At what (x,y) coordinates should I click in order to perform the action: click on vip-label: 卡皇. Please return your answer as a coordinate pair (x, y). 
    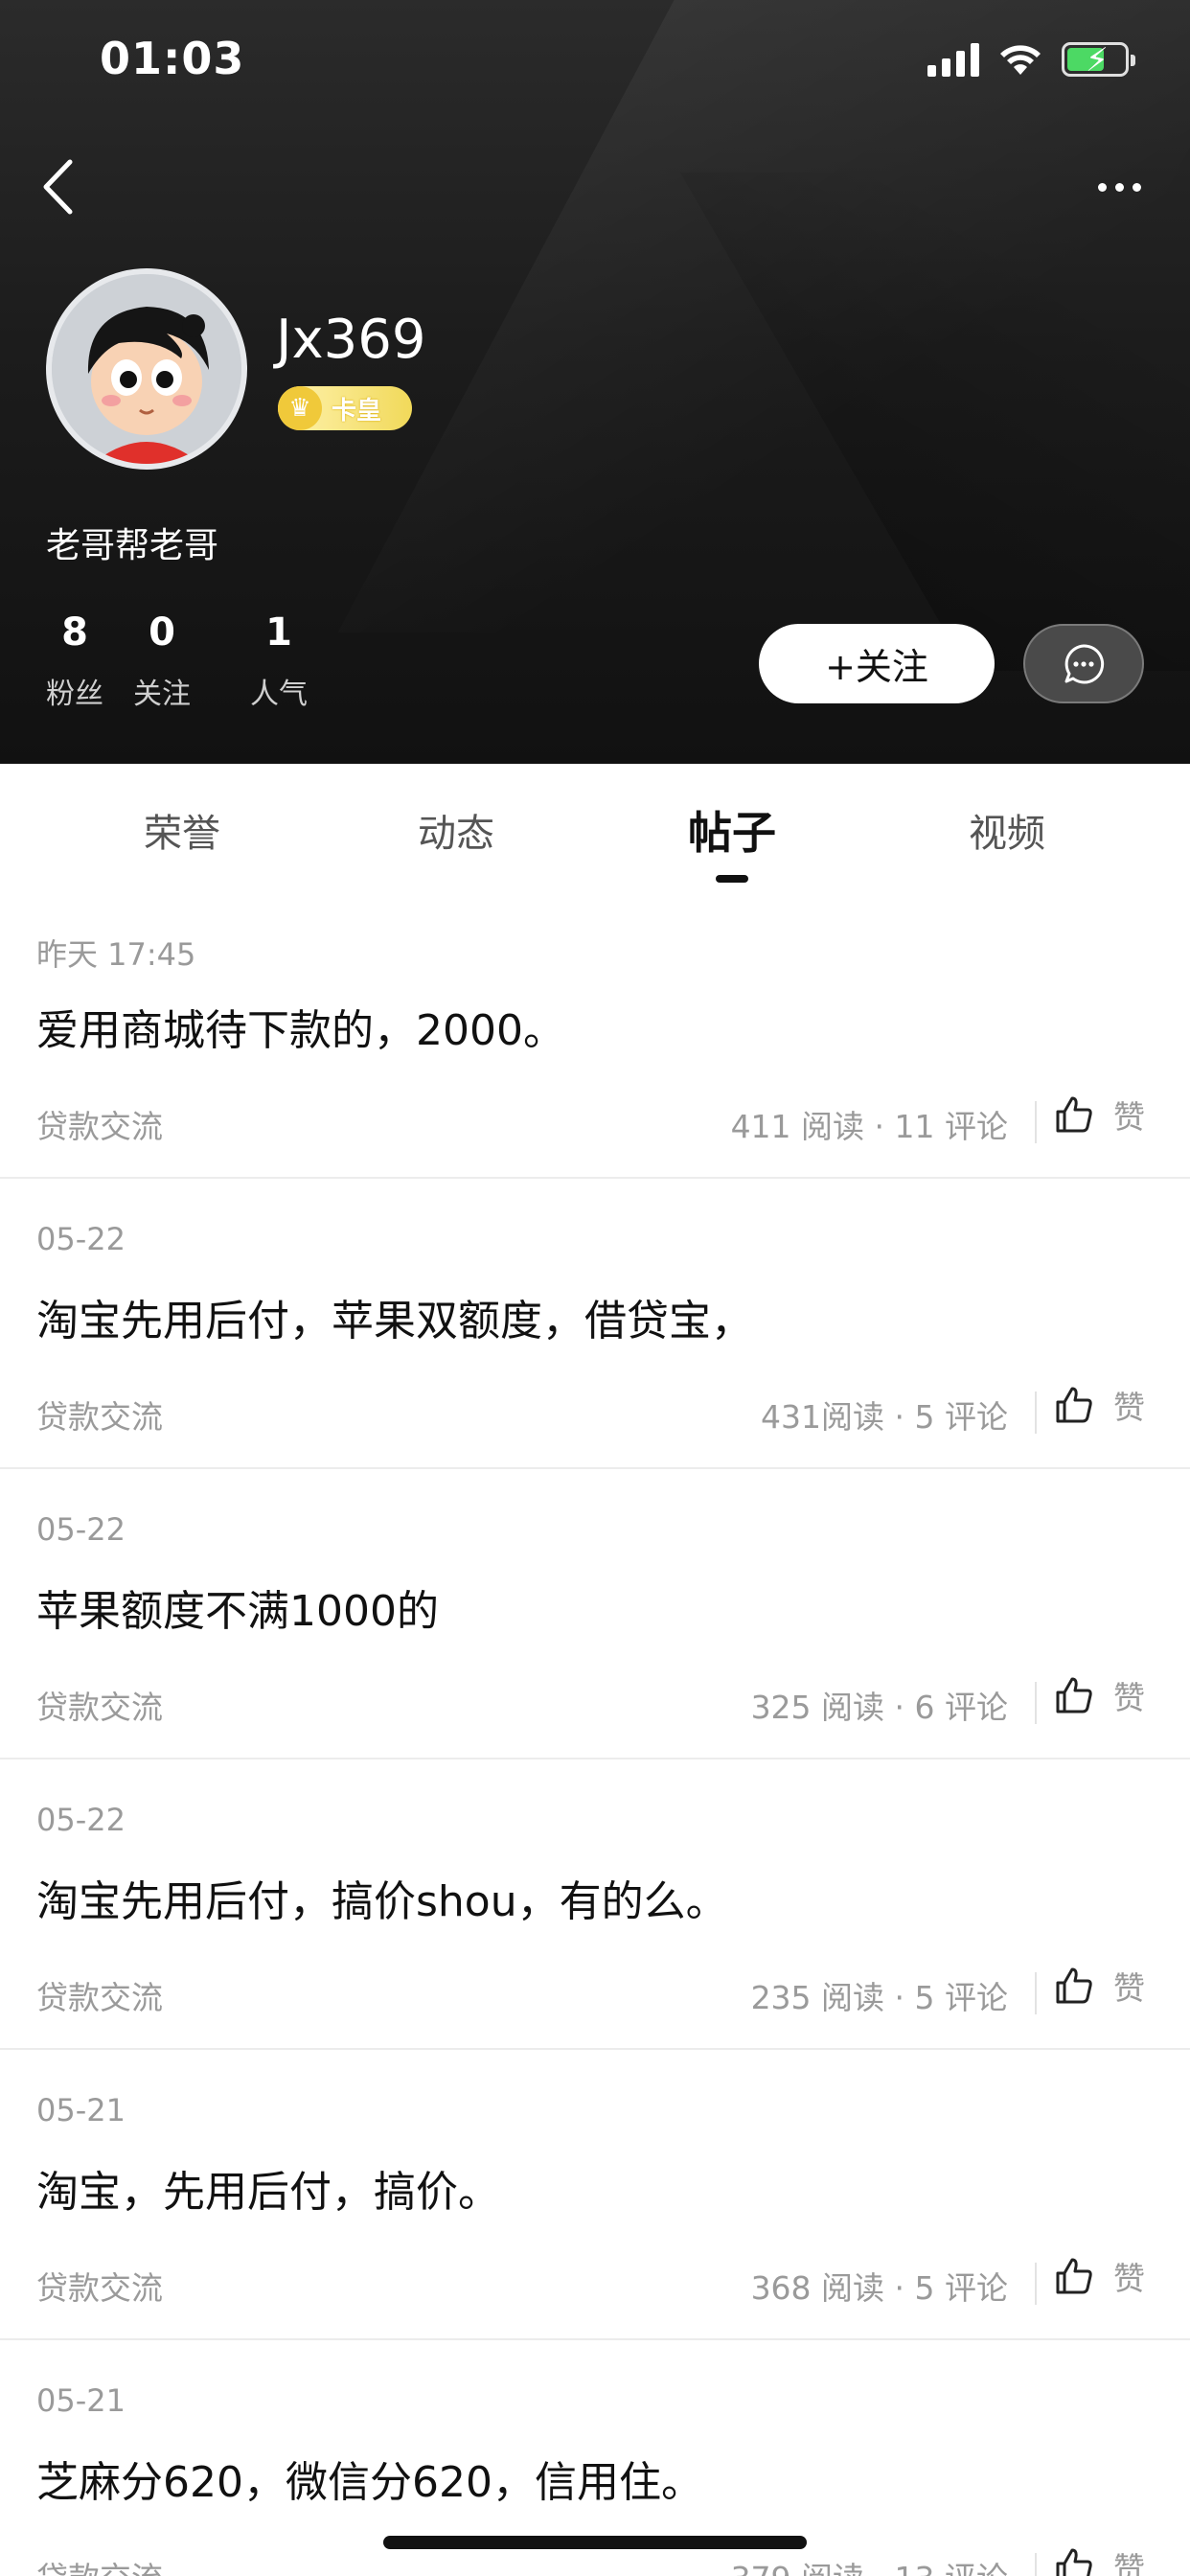
    Looking at the image, I should click on (357, 411).